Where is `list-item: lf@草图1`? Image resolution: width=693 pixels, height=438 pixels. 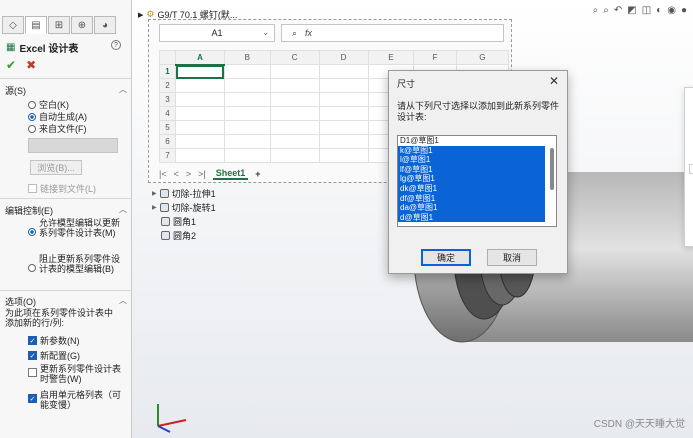 list-item: lf@草图1 is located at coordinates (471, 169).